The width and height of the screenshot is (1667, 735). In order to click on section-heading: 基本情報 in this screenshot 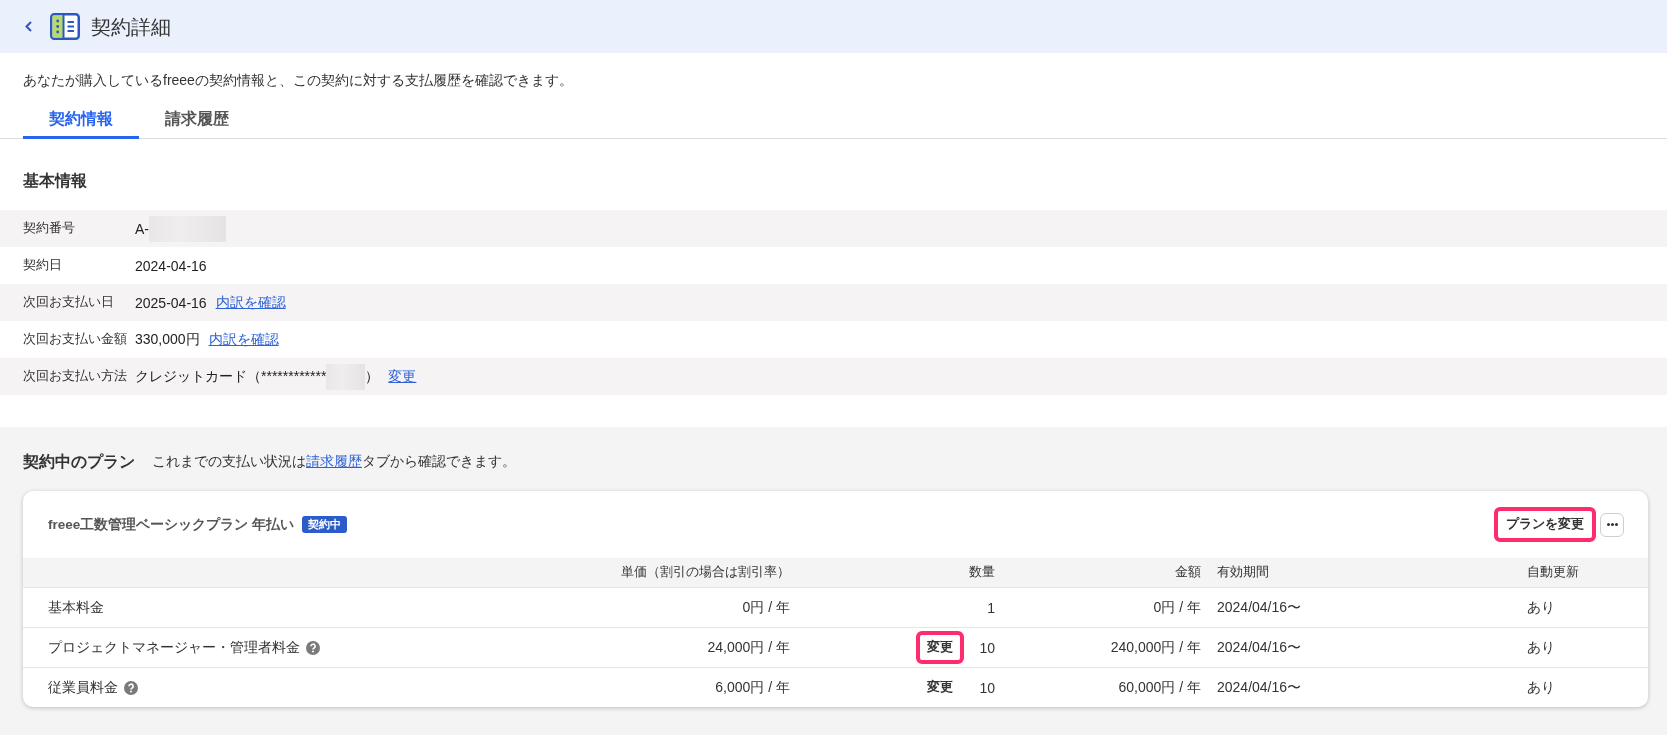, I will do `click(55, 181)`.